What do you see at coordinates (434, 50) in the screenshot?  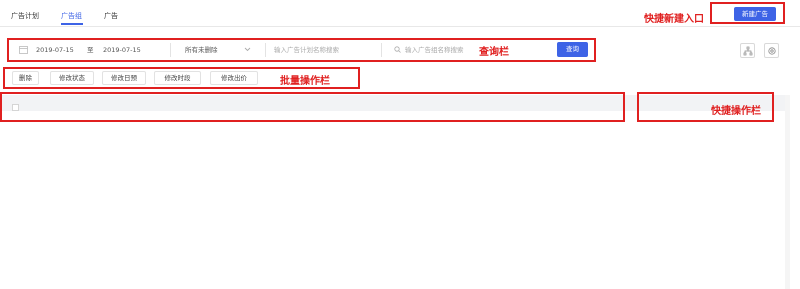 I see `group-search-input: 输入广告组名称搜索` at bounding box center [434, 50].